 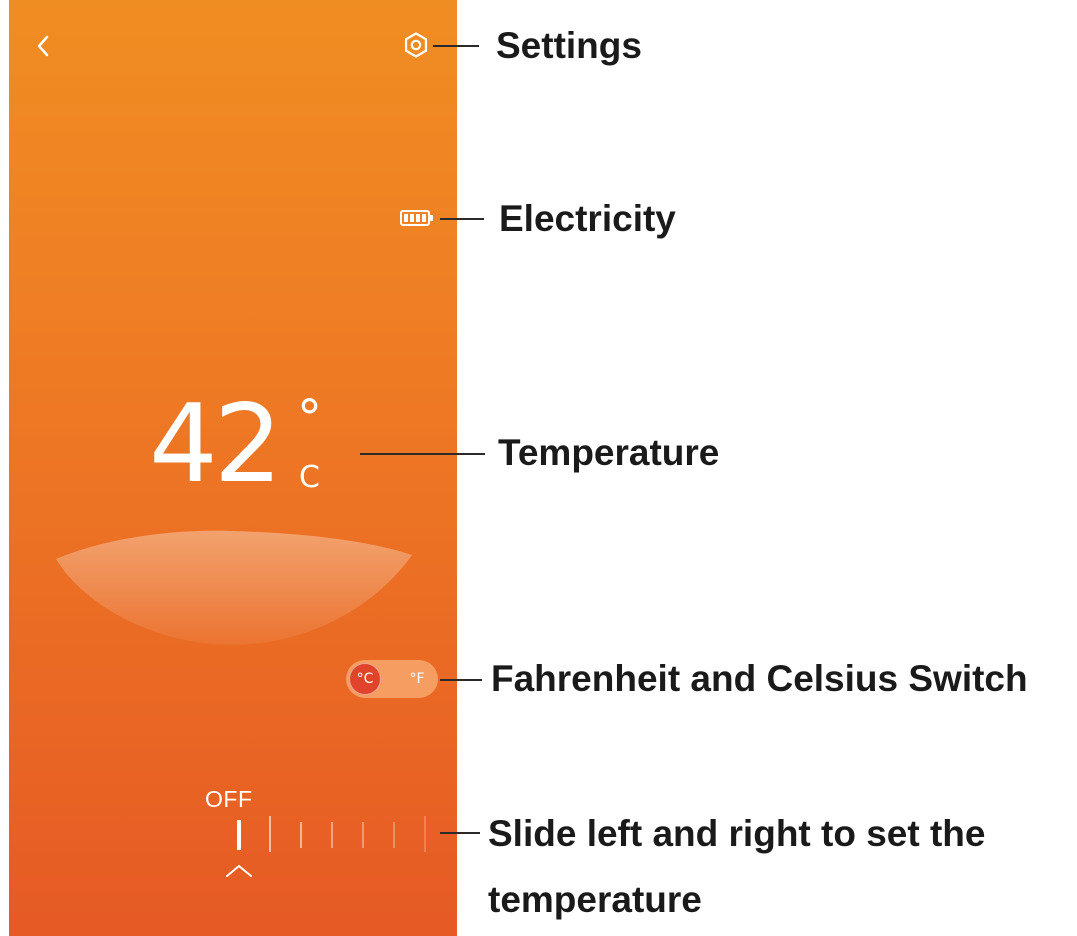 I want to click on settings-callout: Settings, so click(x=569, y=45).